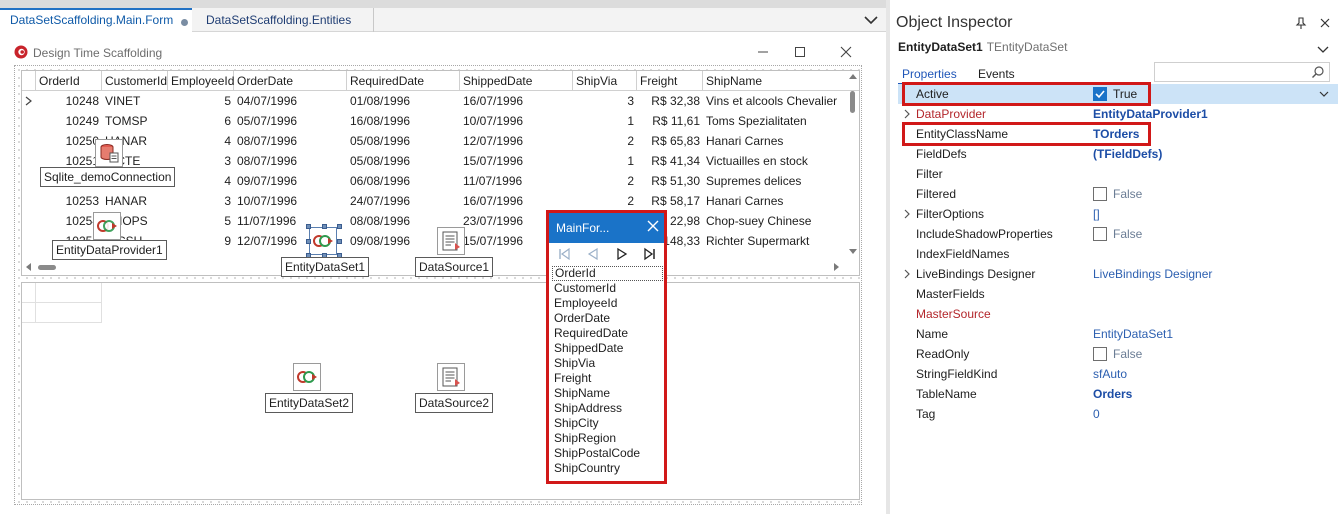  What do you see at coordinates (1110, 374) in the screenshot?
I see `property-value: sfAuto` at bounding box center [1110, 374].